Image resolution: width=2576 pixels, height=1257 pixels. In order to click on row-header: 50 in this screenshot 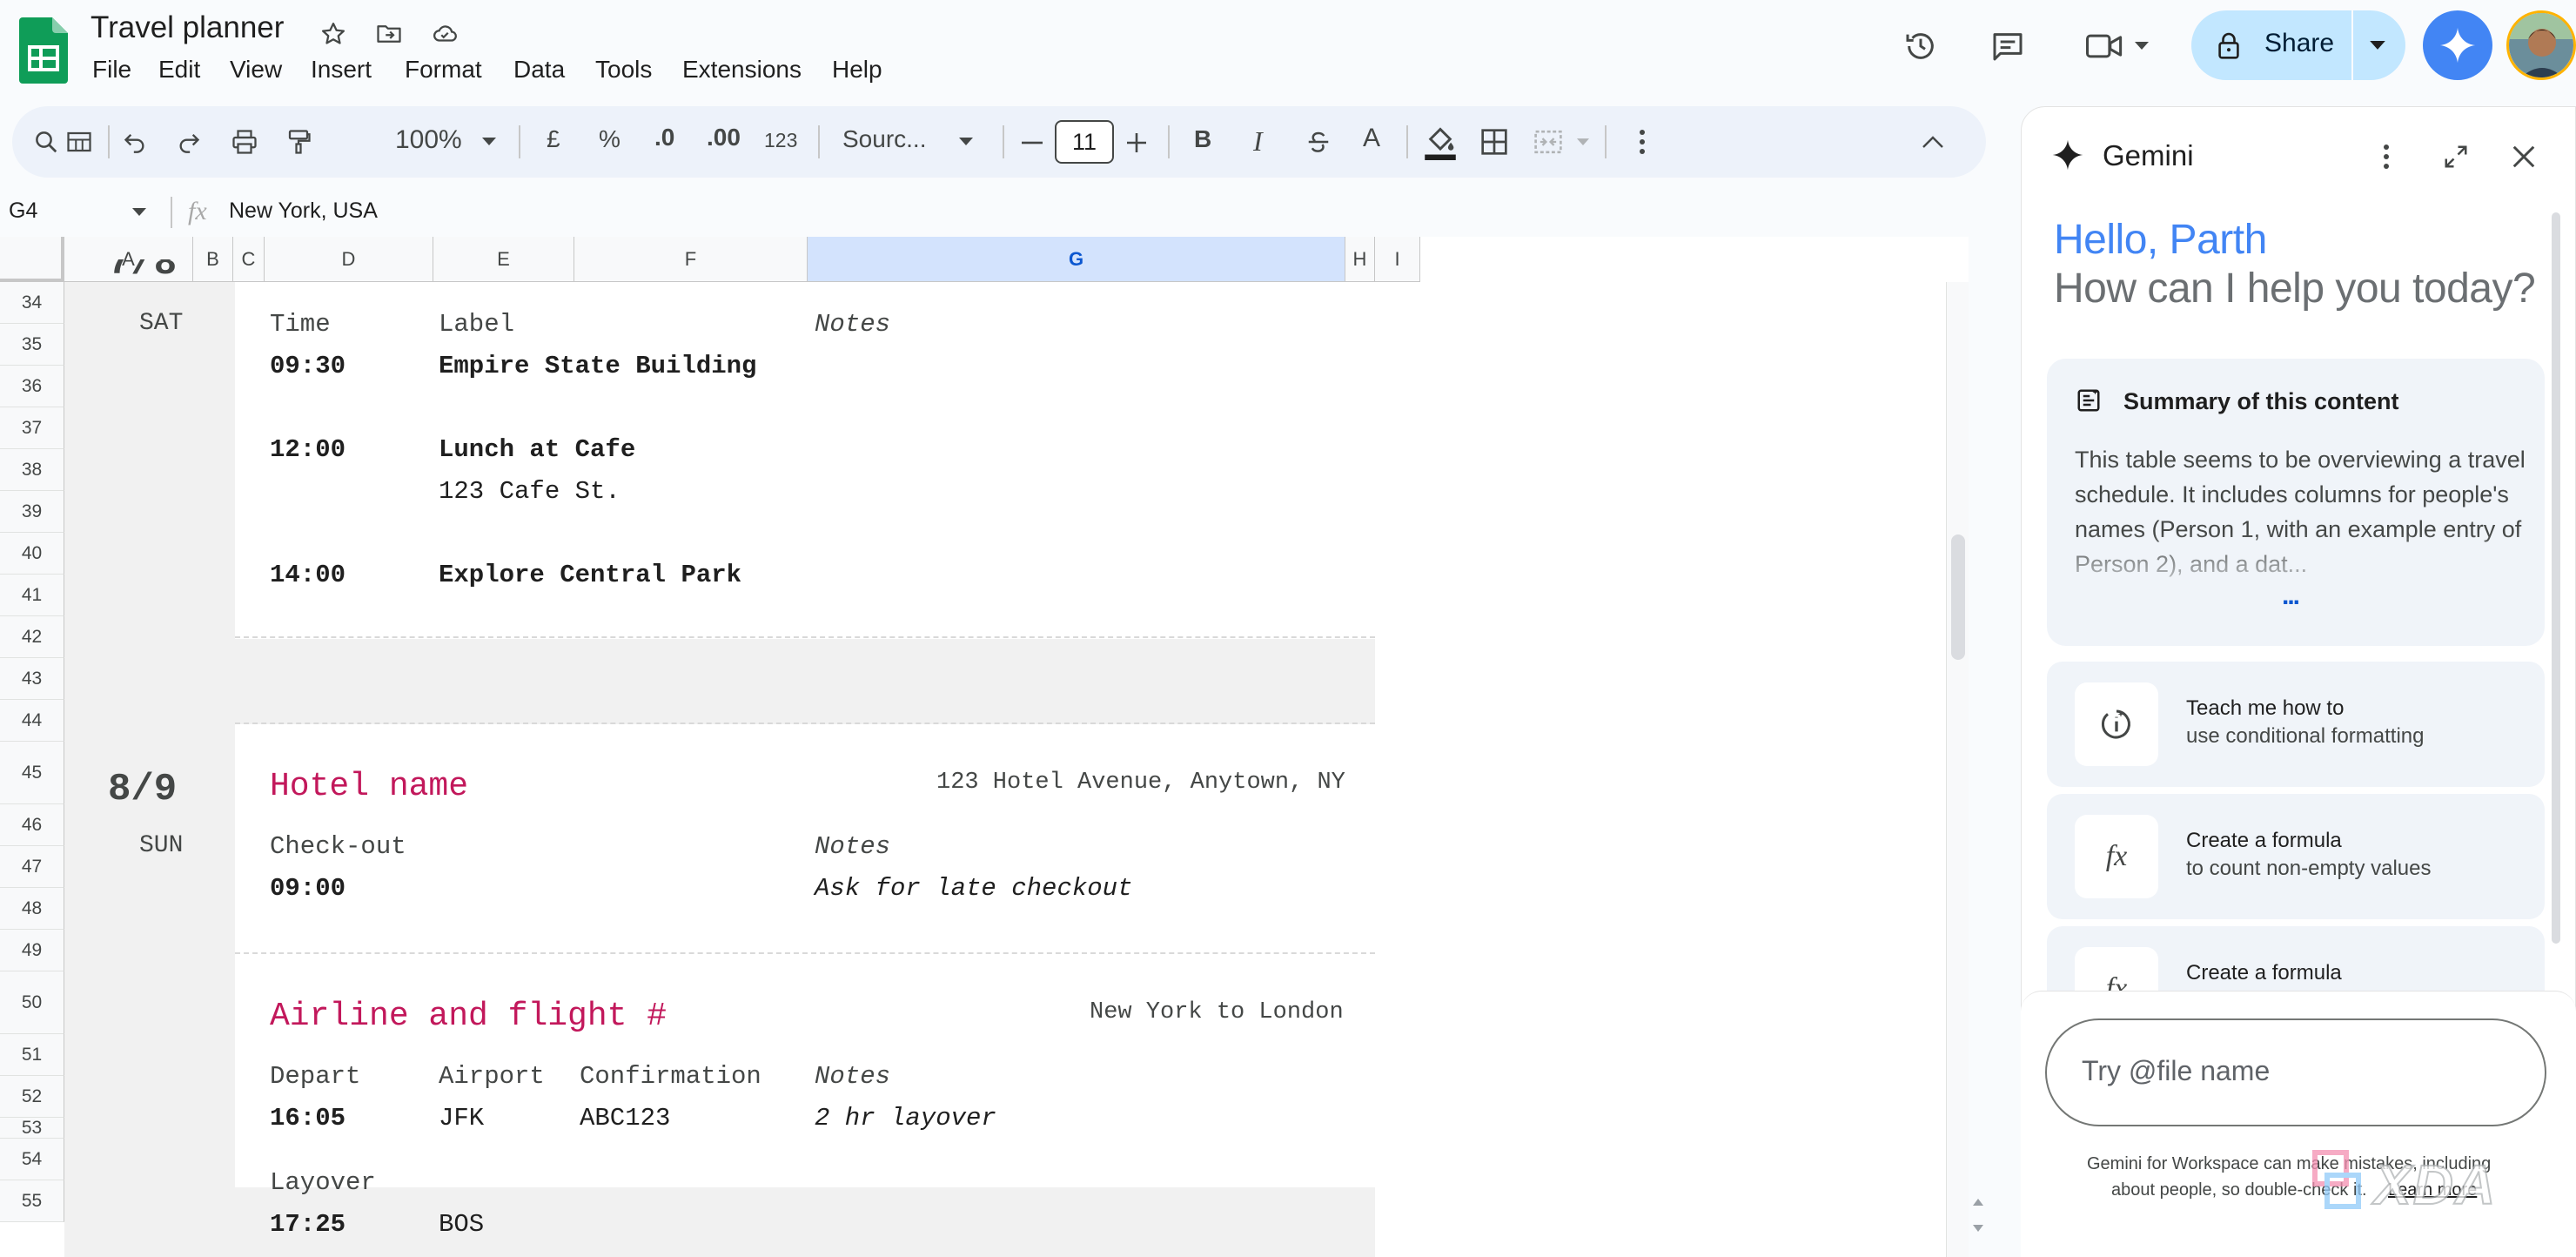, I will do `click(32, 1002)`.